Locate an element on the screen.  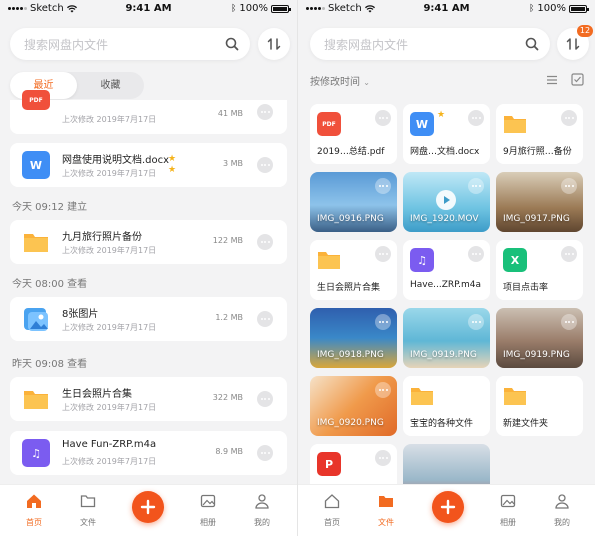
grid-item: 新建文件夹 is located at coordinates (539, 406).